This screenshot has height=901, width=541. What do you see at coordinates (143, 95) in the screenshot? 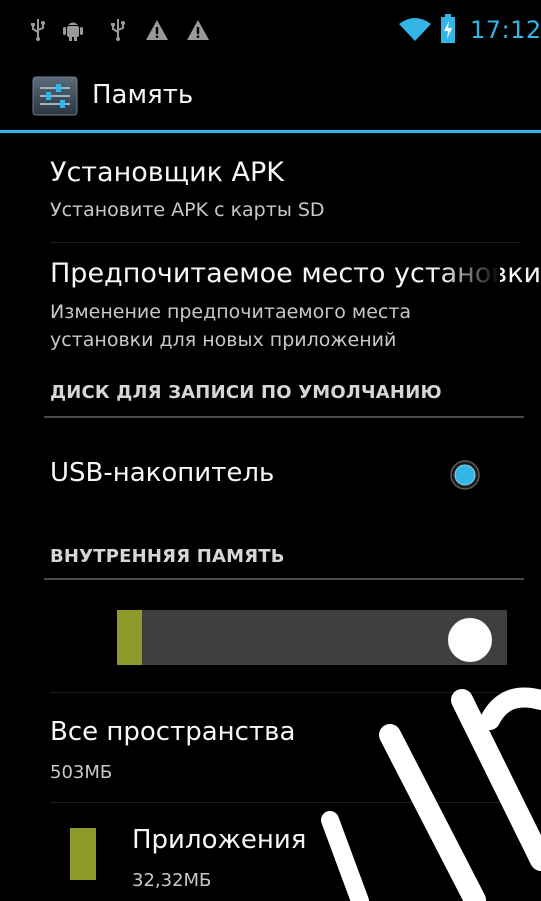
I see `page-title: Память` at bounding box center [143, 95].